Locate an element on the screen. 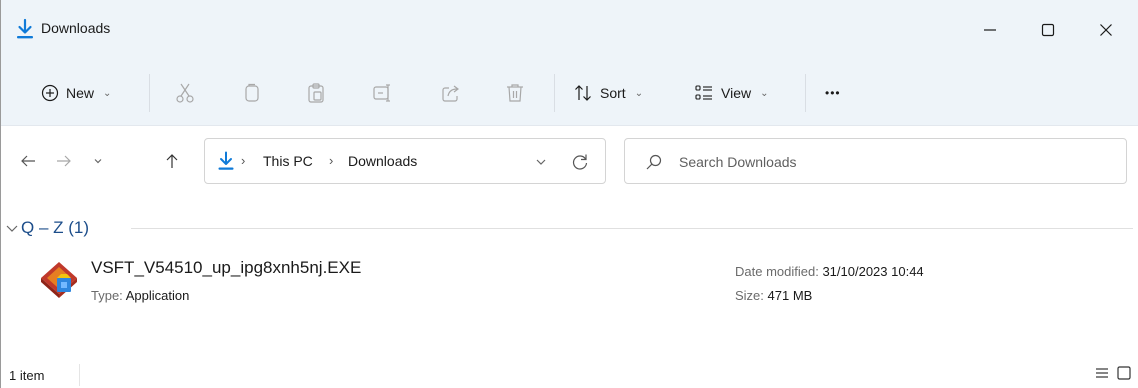 This screenshot has width=1138, height=388. file-type-value: Application is located at coordinates (157, 295).